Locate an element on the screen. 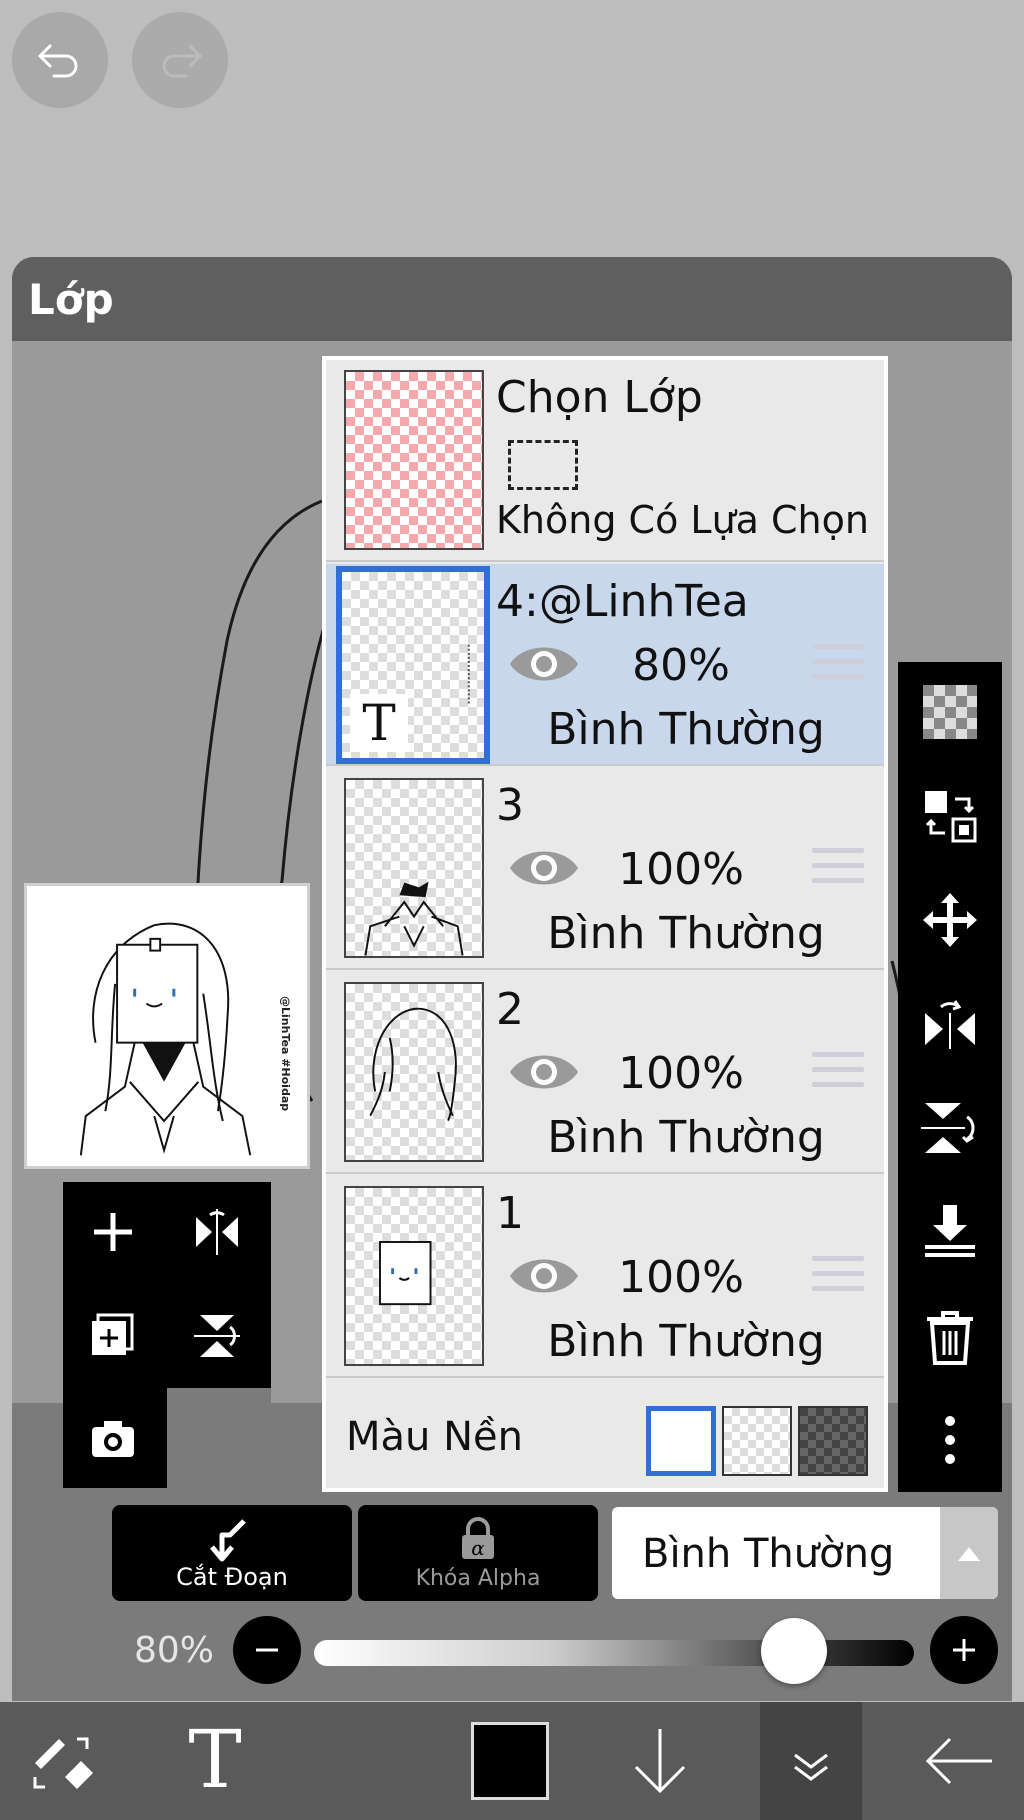  layer-row: 1 100% Bình Thường is located at coordinates (605, 1277).